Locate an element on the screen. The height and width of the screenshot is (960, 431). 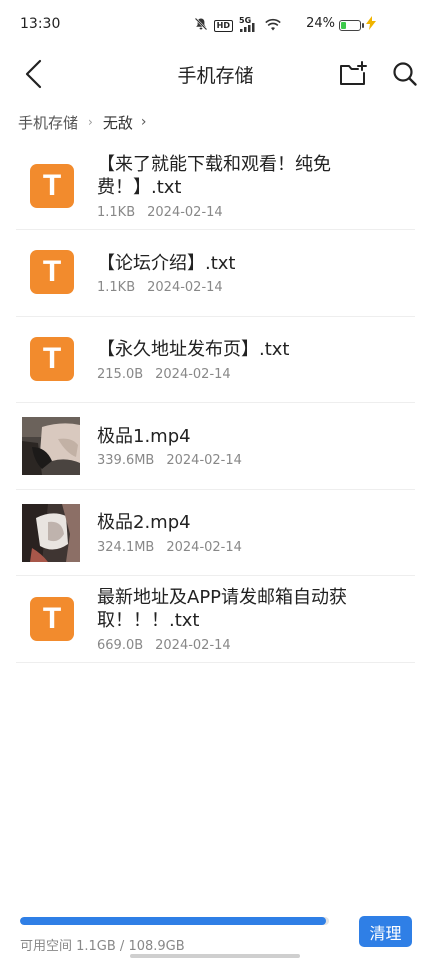
app-header: 手机存储 is located at coordinates (215, 73).